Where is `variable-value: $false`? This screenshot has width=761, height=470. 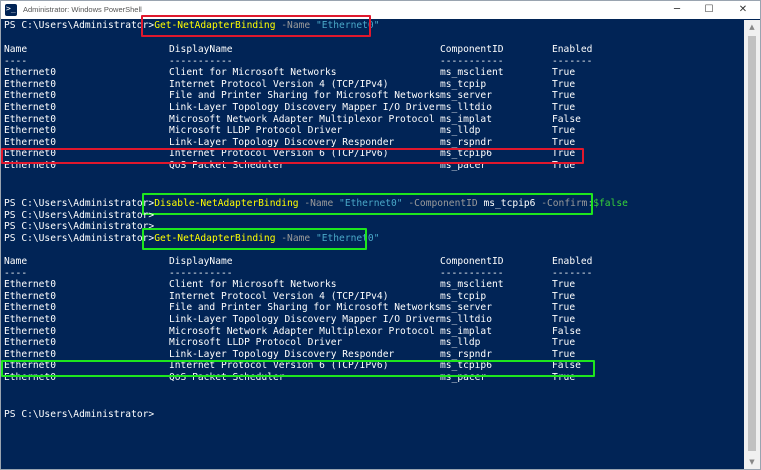
variable-value: $false is located at coordinates (610, 203).